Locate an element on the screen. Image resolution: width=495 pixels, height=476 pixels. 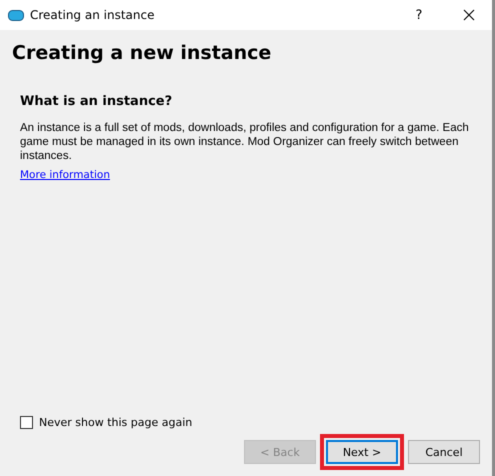
never-show-checkbox is located at coordinates (26, 422).